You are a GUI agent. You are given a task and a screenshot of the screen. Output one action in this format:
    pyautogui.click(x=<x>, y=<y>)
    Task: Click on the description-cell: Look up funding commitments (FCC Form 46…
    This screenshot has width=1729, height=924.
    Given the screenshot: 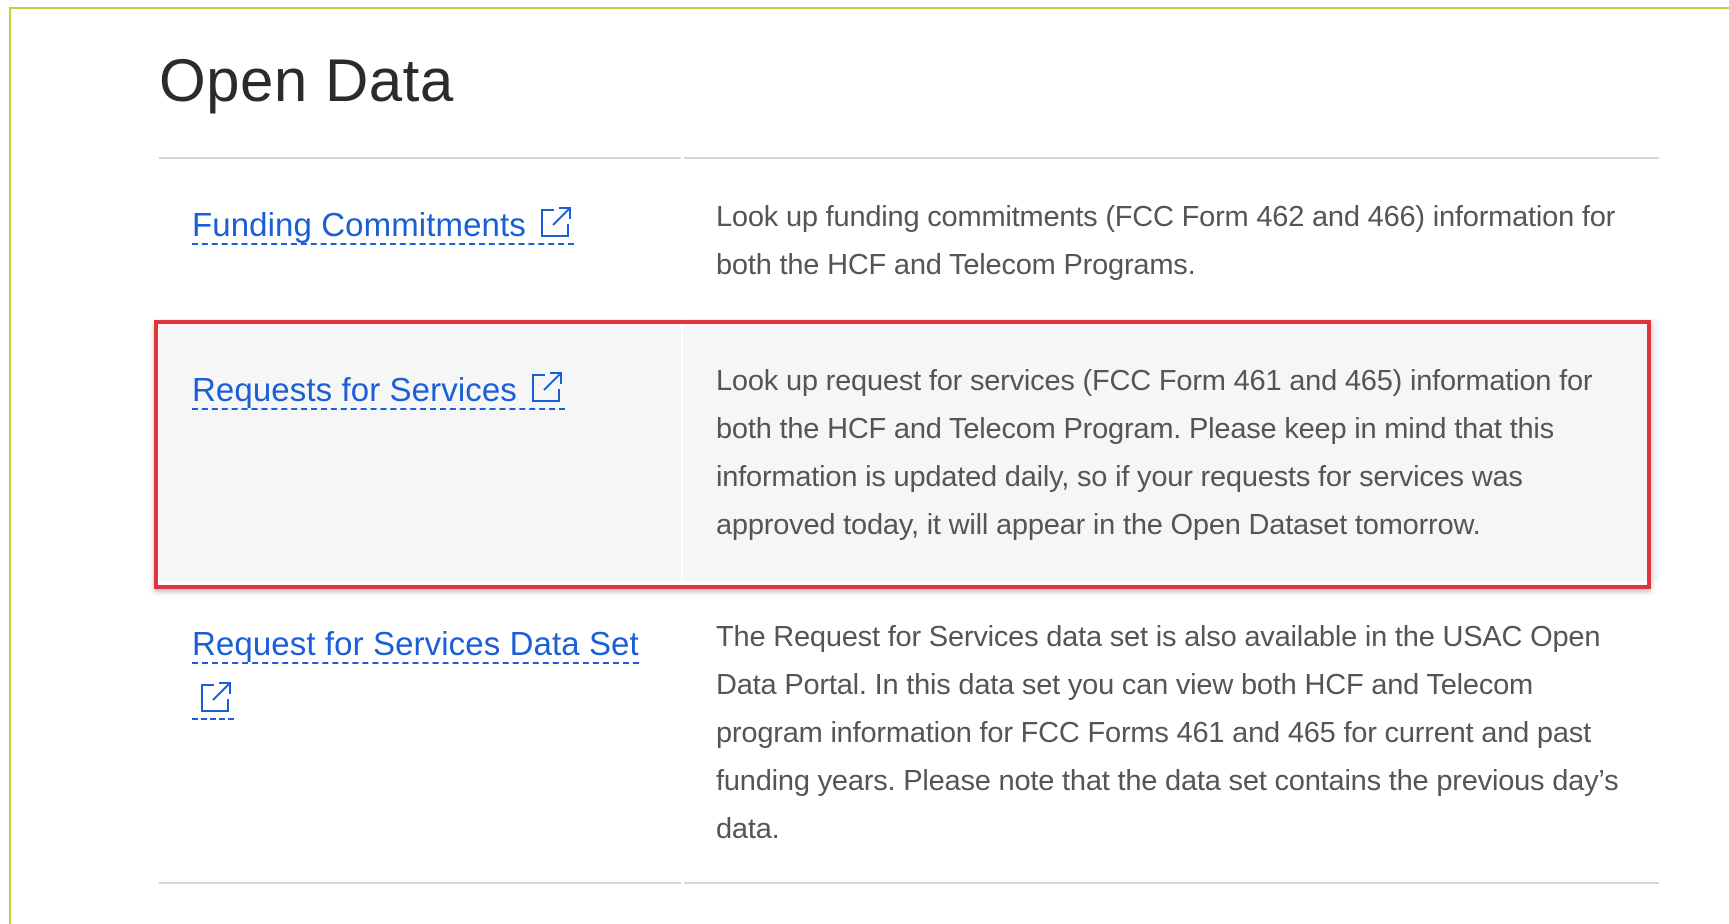 What is the action you would take?
    pyautogui.click(x=1166, y=241)
    